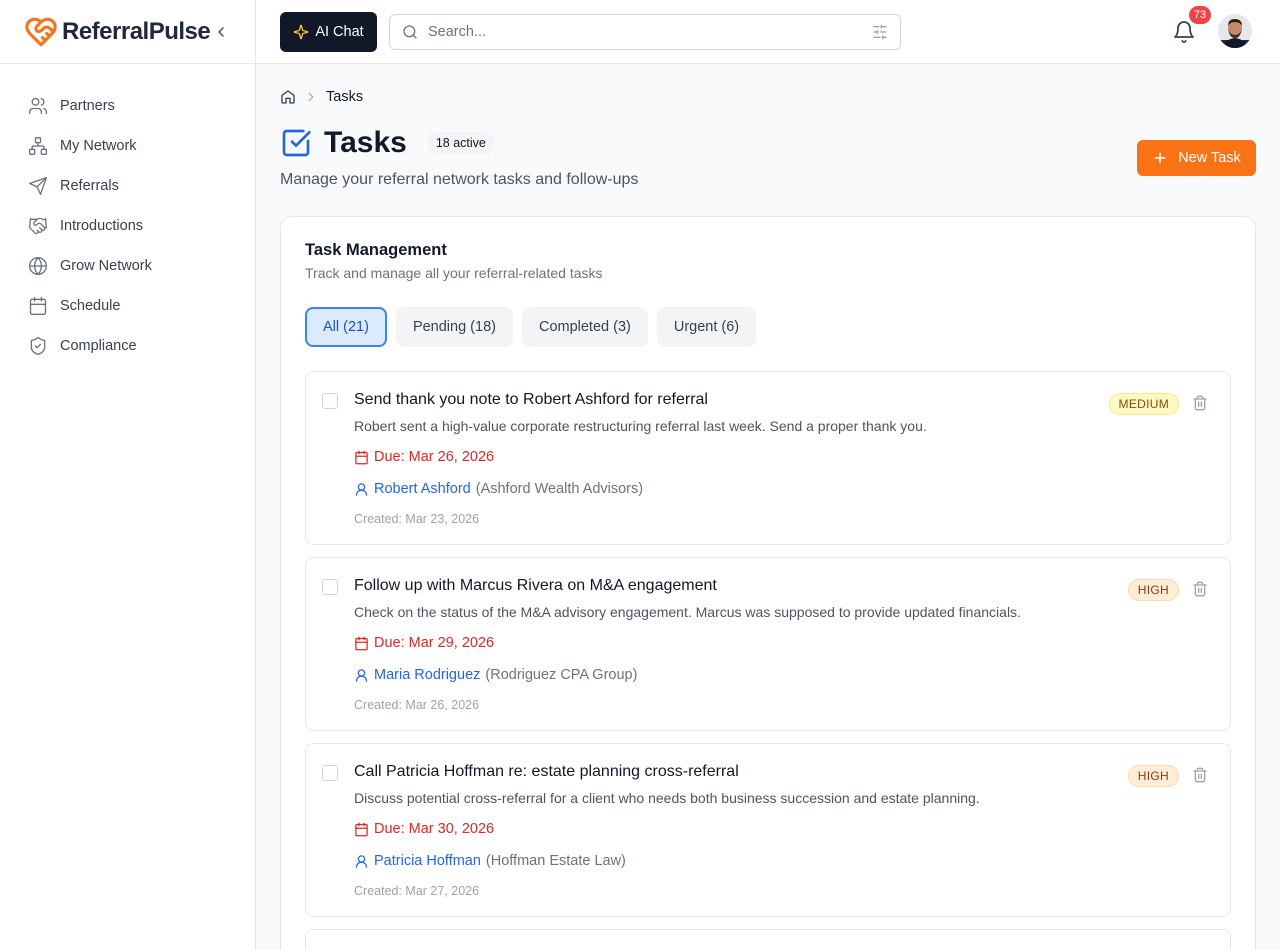 This screenshot has width=1280, height=950. Describe the element at coordinates (584, 327) in the screenshot. I see `tab-completed: Completed (3)` at that location.